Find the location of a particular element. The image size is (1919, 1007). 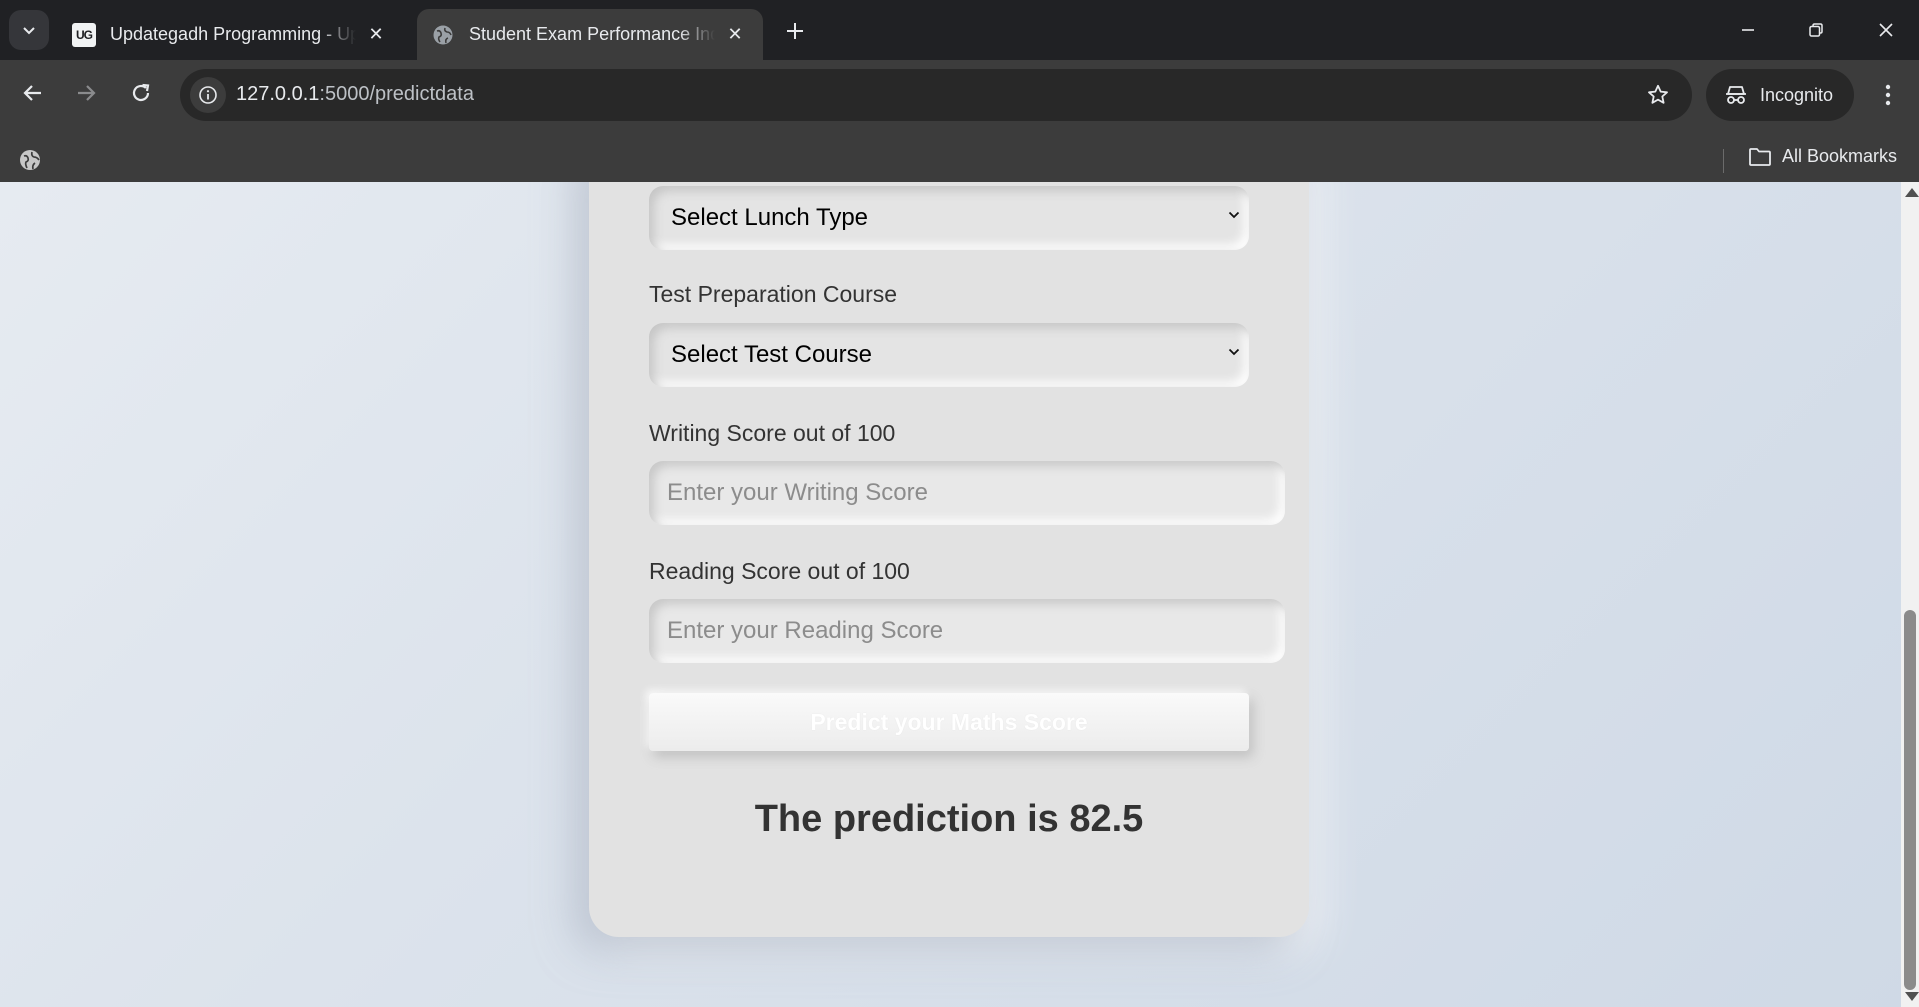

back-button is located at coordinates (33, 93).